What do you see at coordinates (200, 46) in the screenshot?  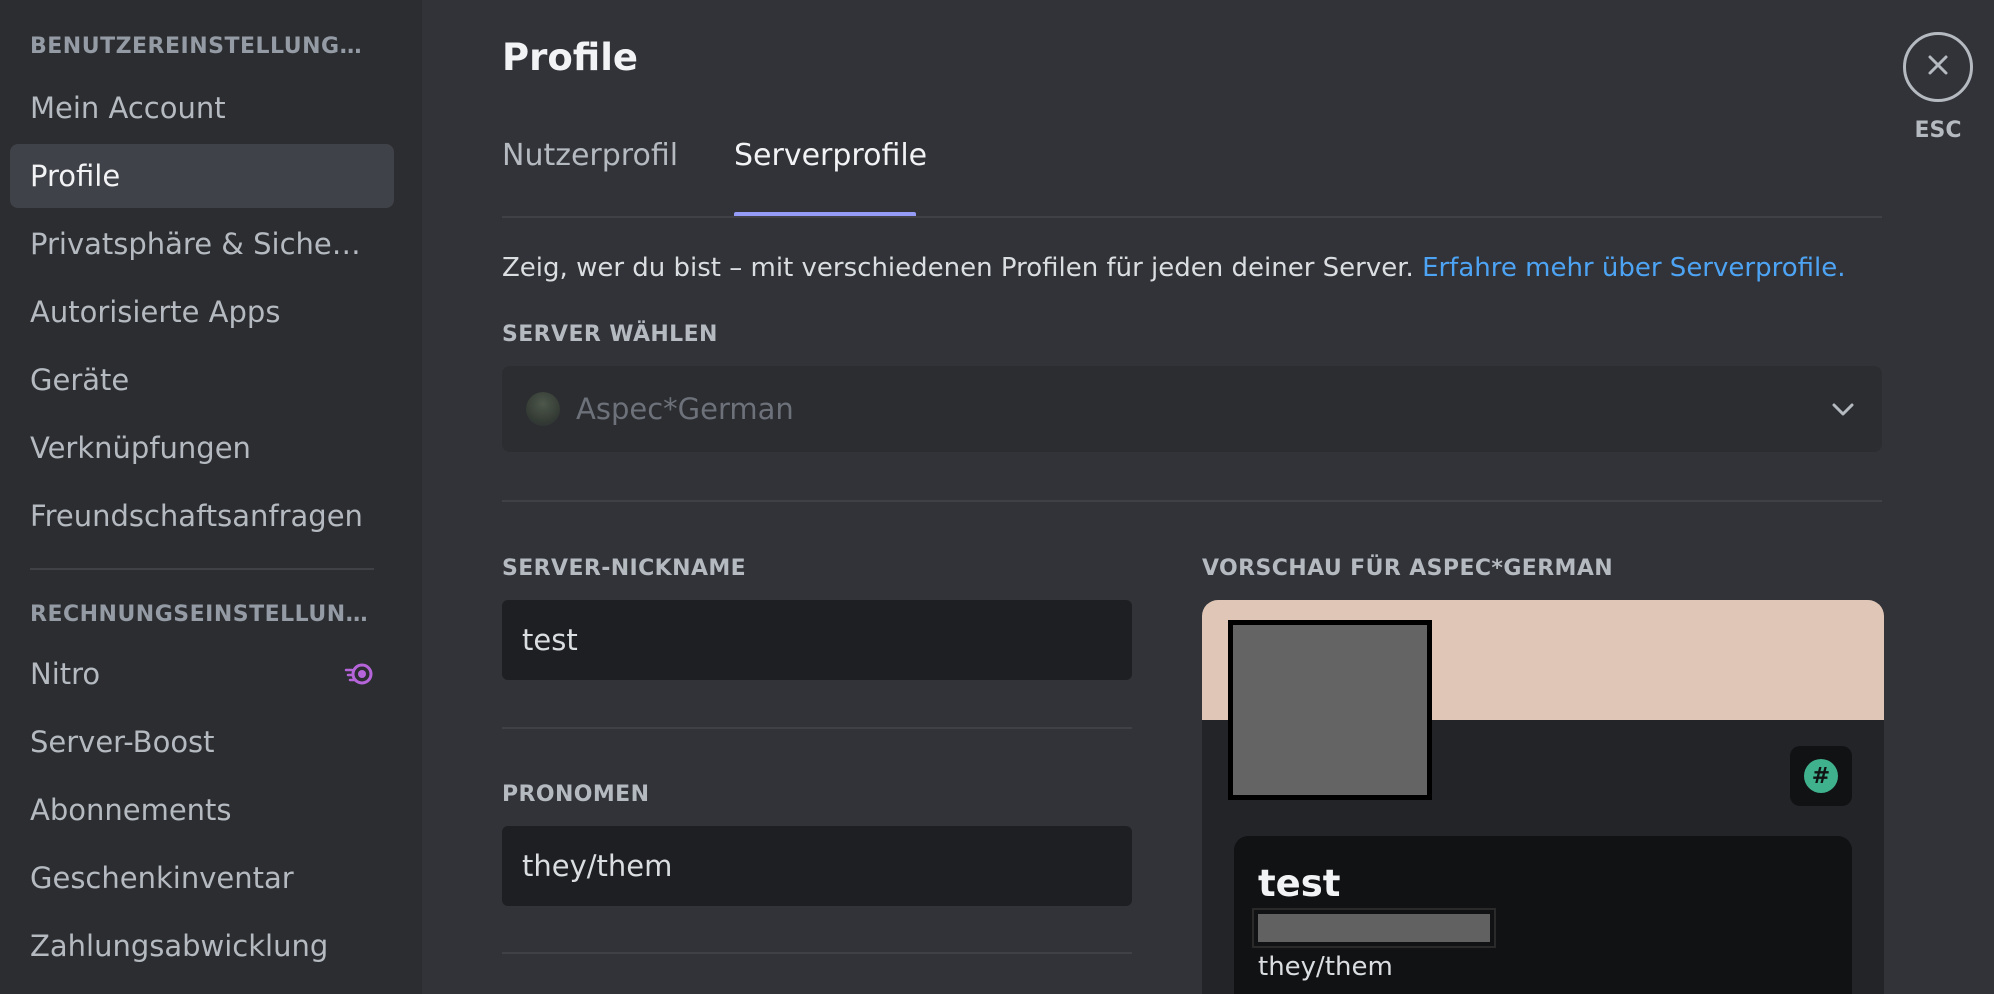 I see `user-settings-header: BENUTZEREINSTELLUNGEN` at bounding box center [200, 46].